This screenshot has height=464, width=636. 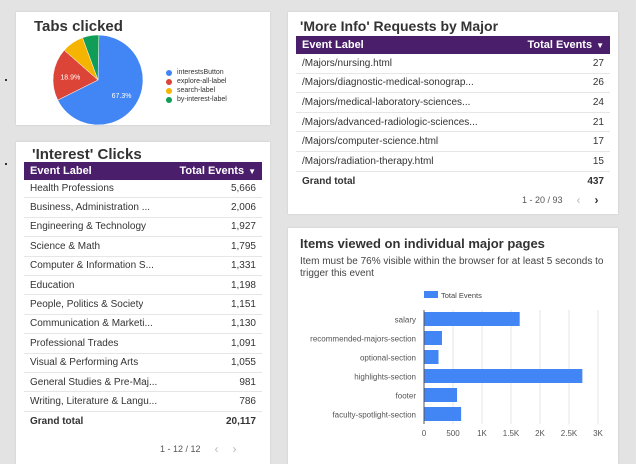 I want to click on row-value: 1,927, so click(x=243, y=227).